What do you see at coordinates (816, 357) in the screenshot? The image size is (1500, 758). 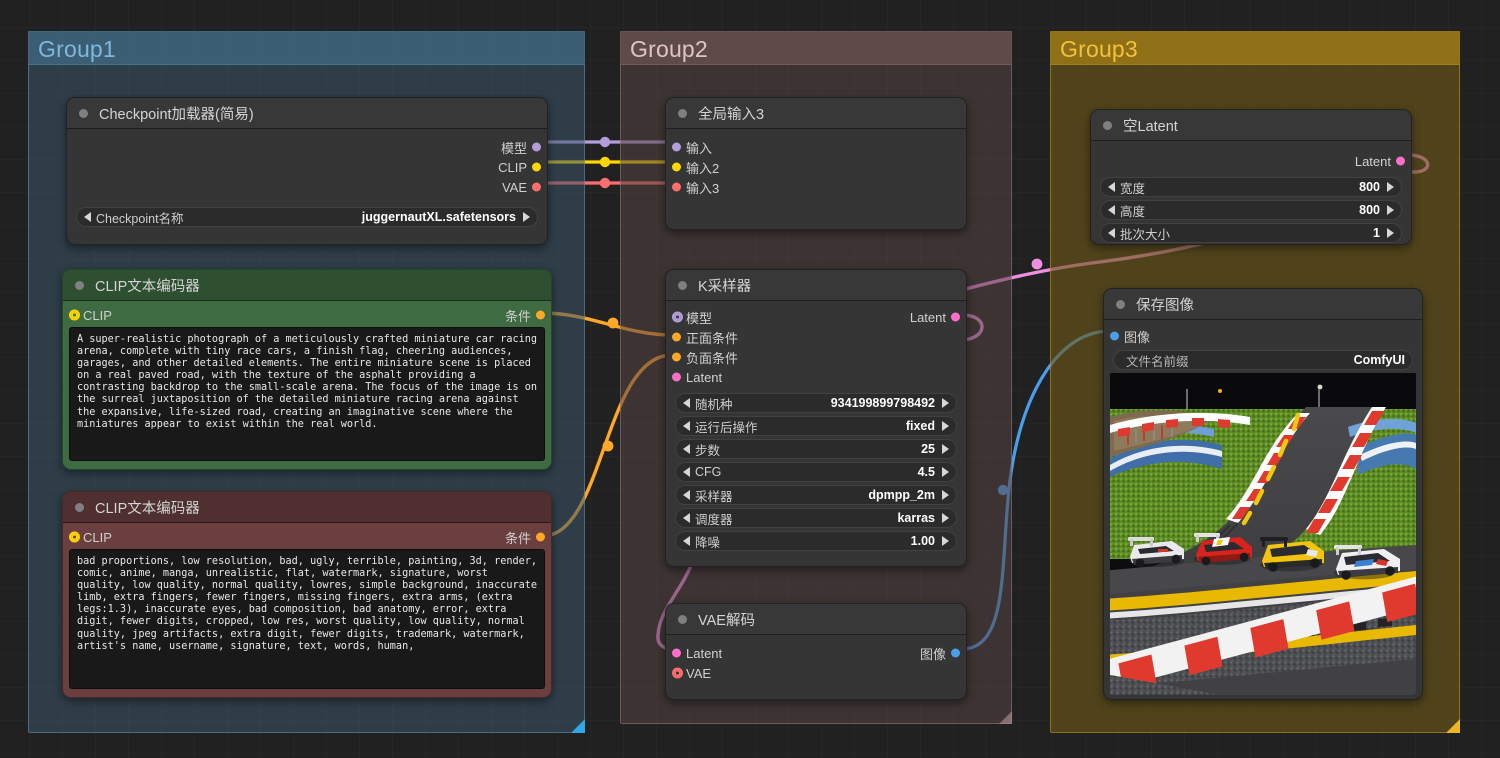 I see `ksampler-slot-negative: 负面条件` at bounding box center [816, 357].